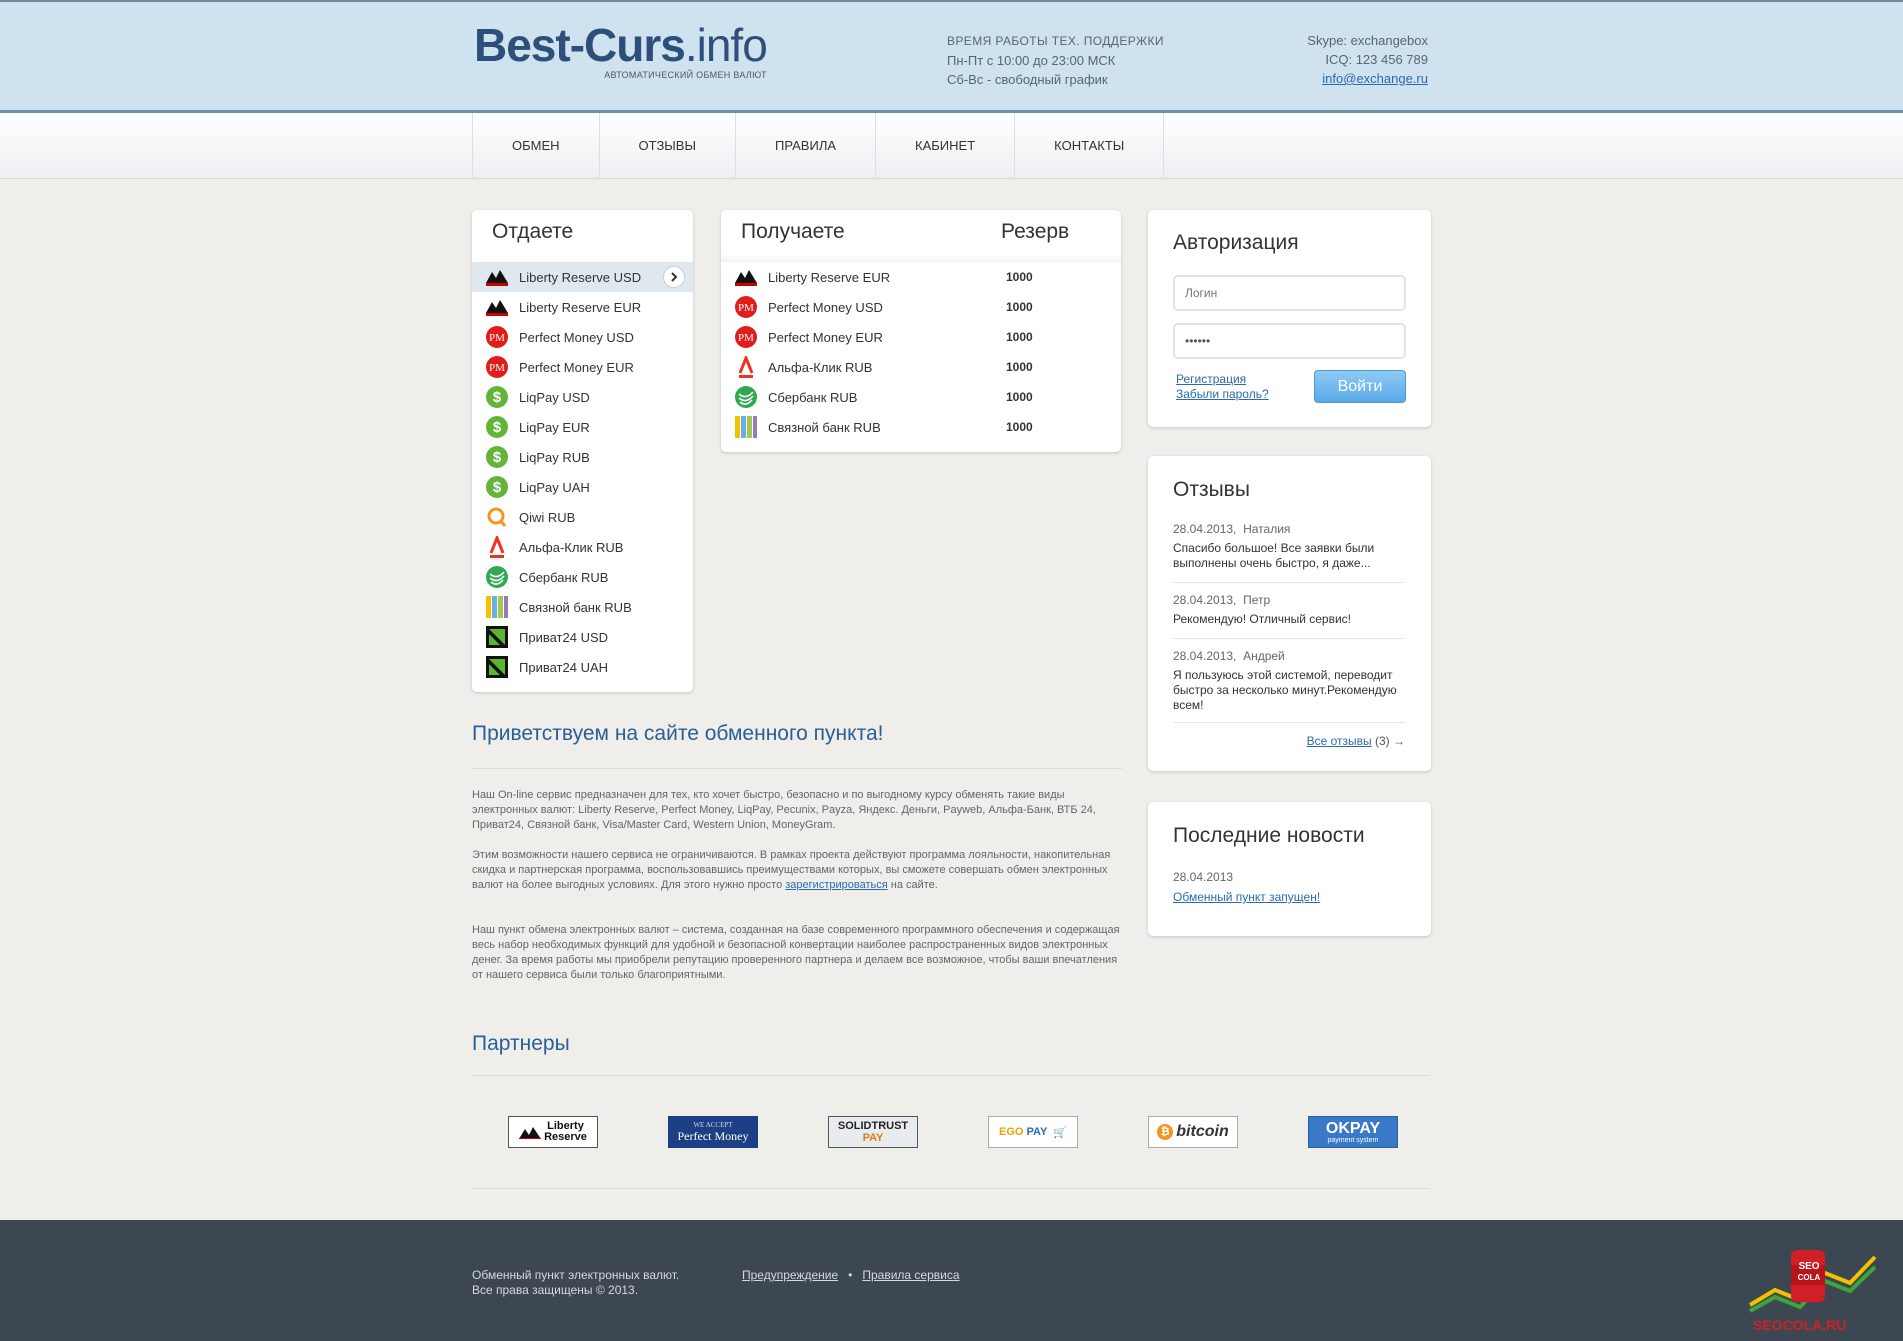 The height and width of the screenshot is (1341, 1903). I want to click on svyaznoy-icon, so click(746, 427).